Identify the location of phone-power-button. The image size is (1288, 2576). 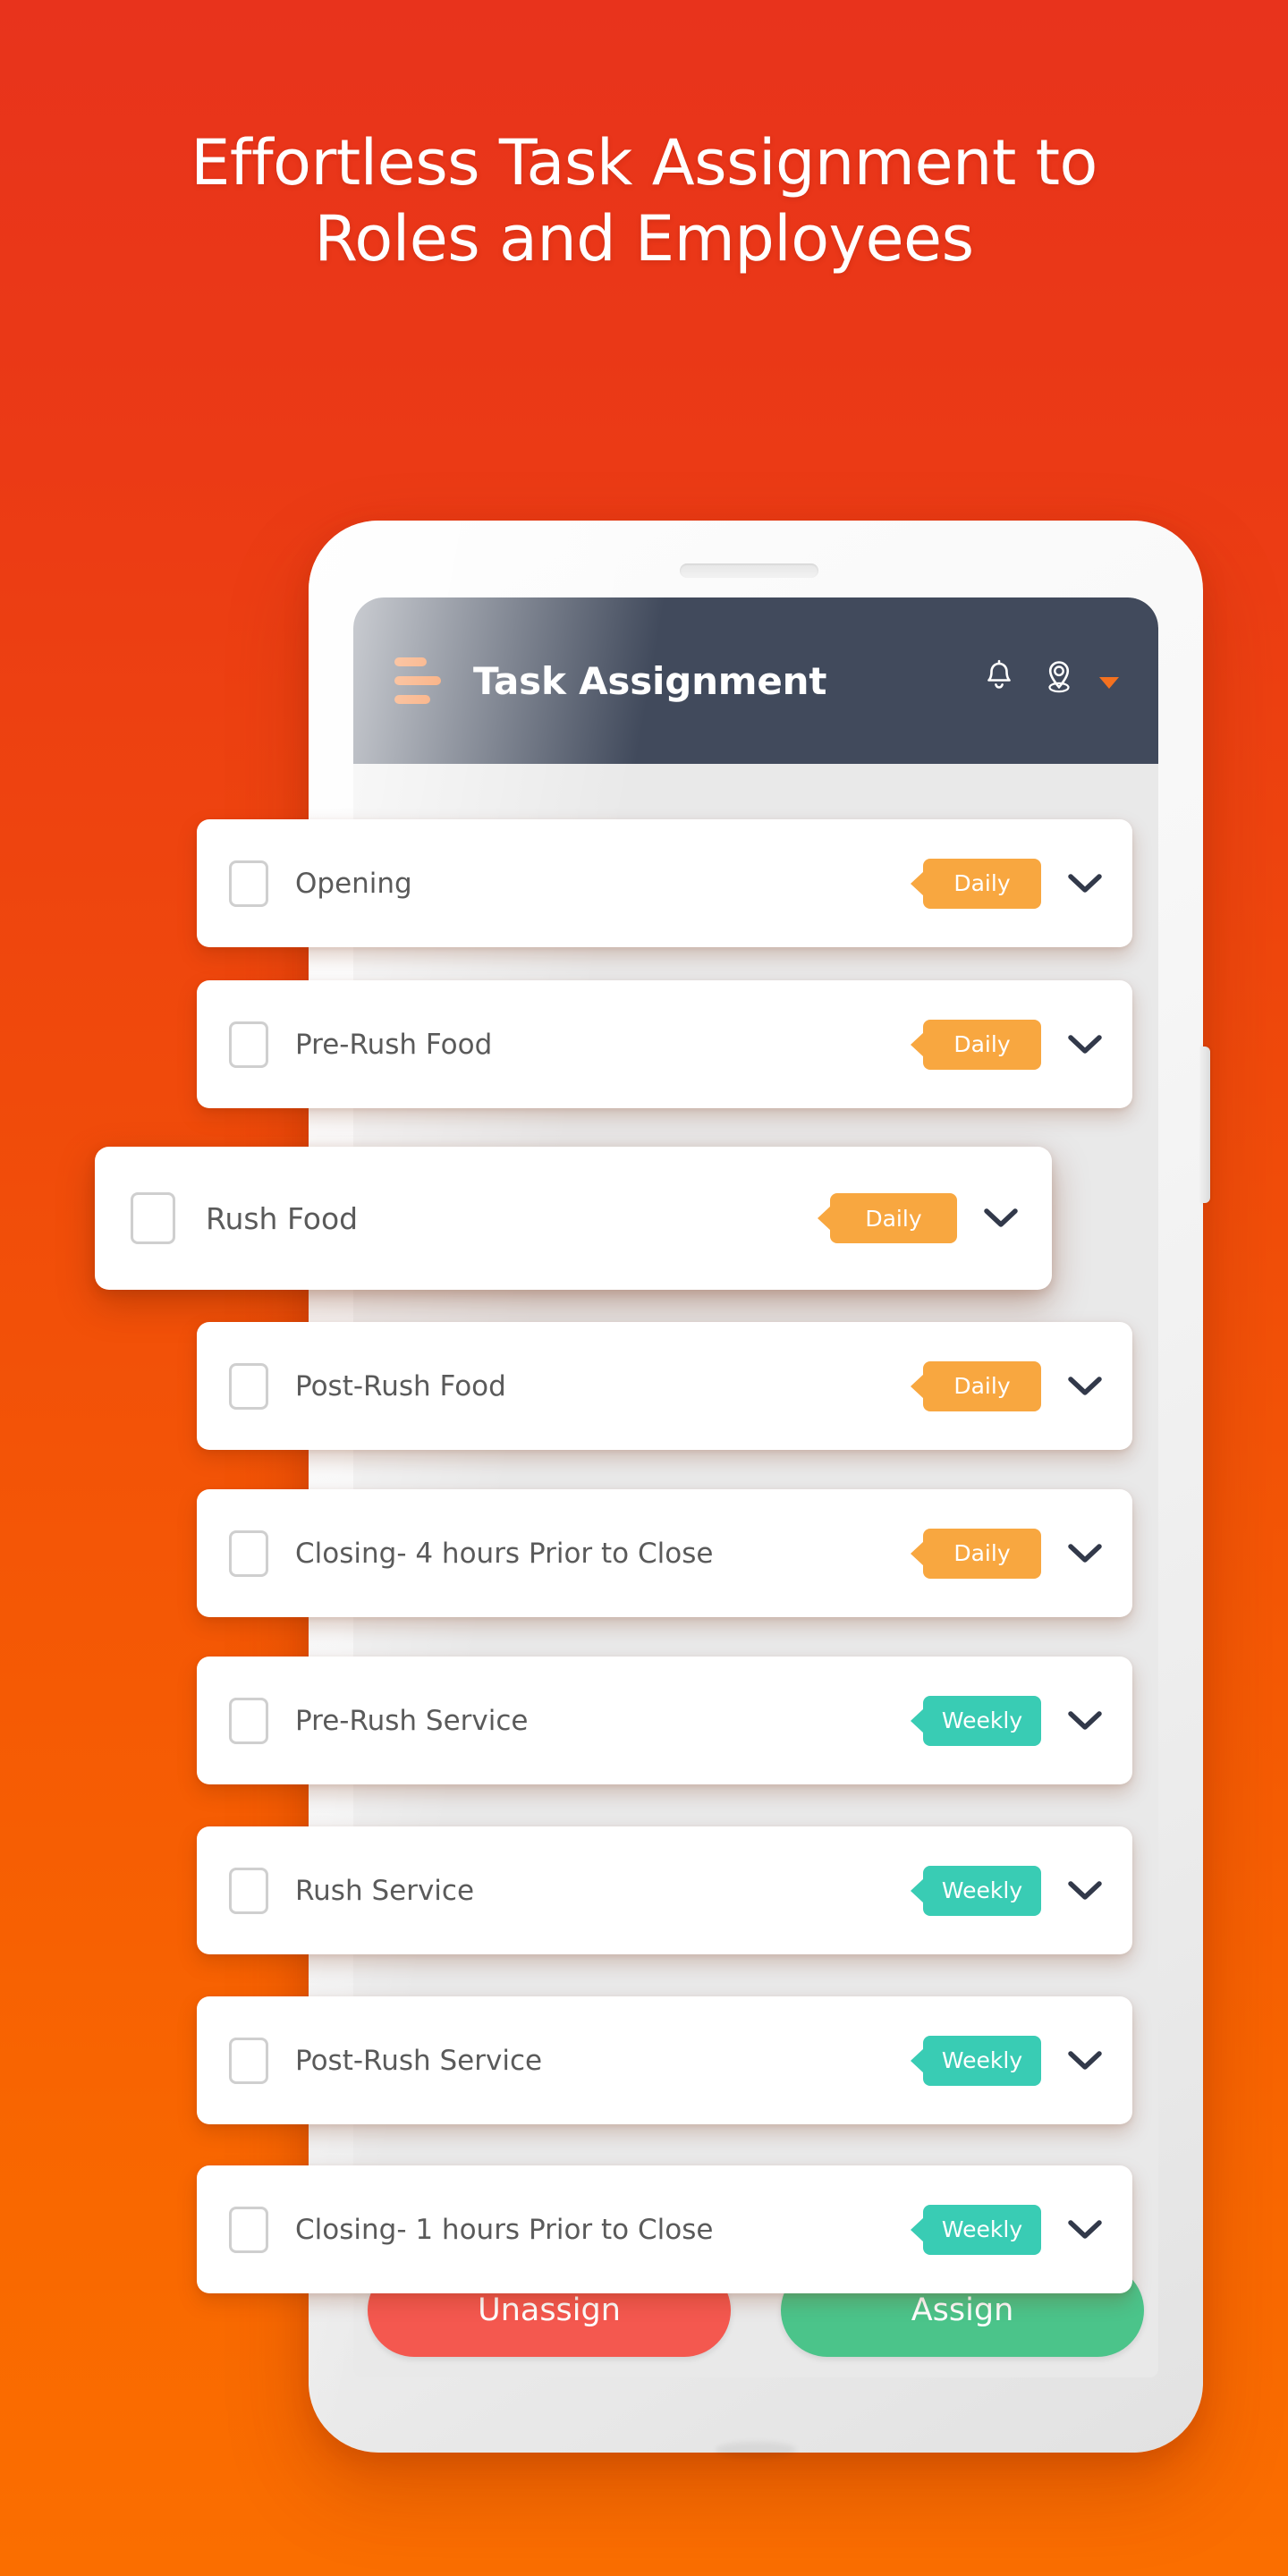
(1205, 1124).